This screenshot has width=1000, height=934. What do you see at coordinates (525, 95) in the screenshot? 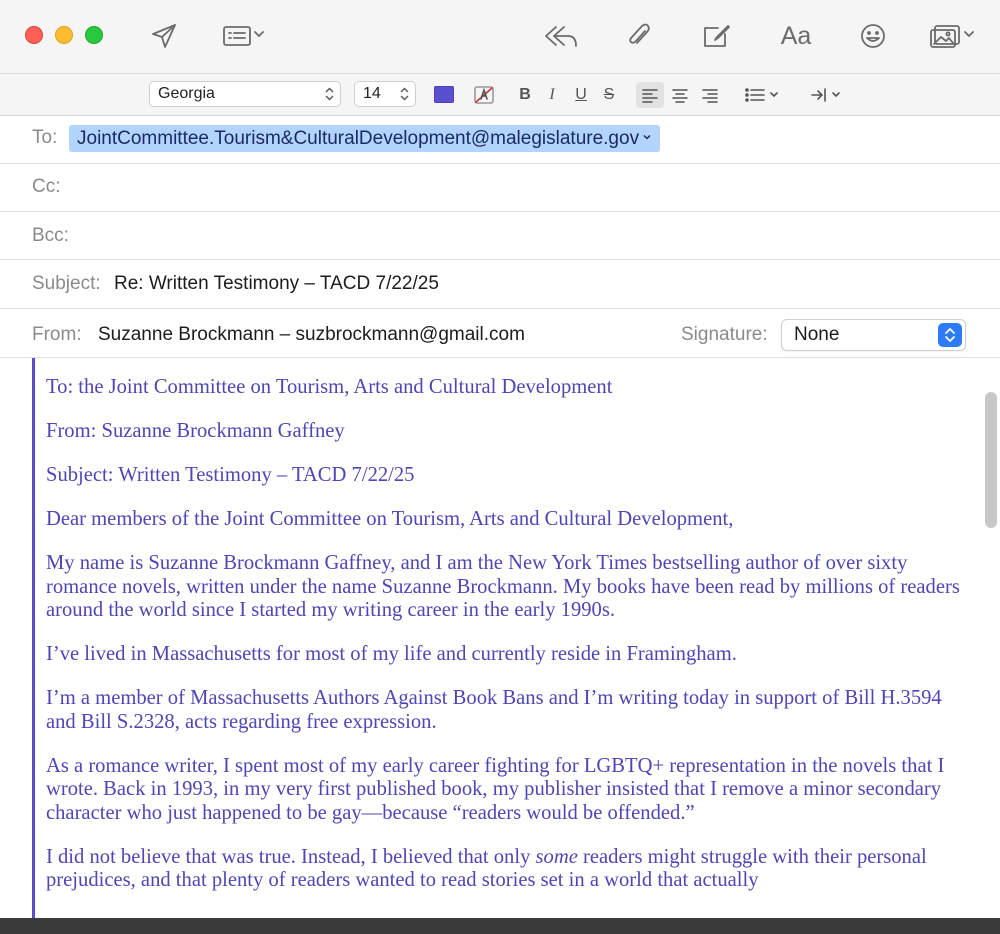
I see `bold-button: B` at bounding box center [525, 95].